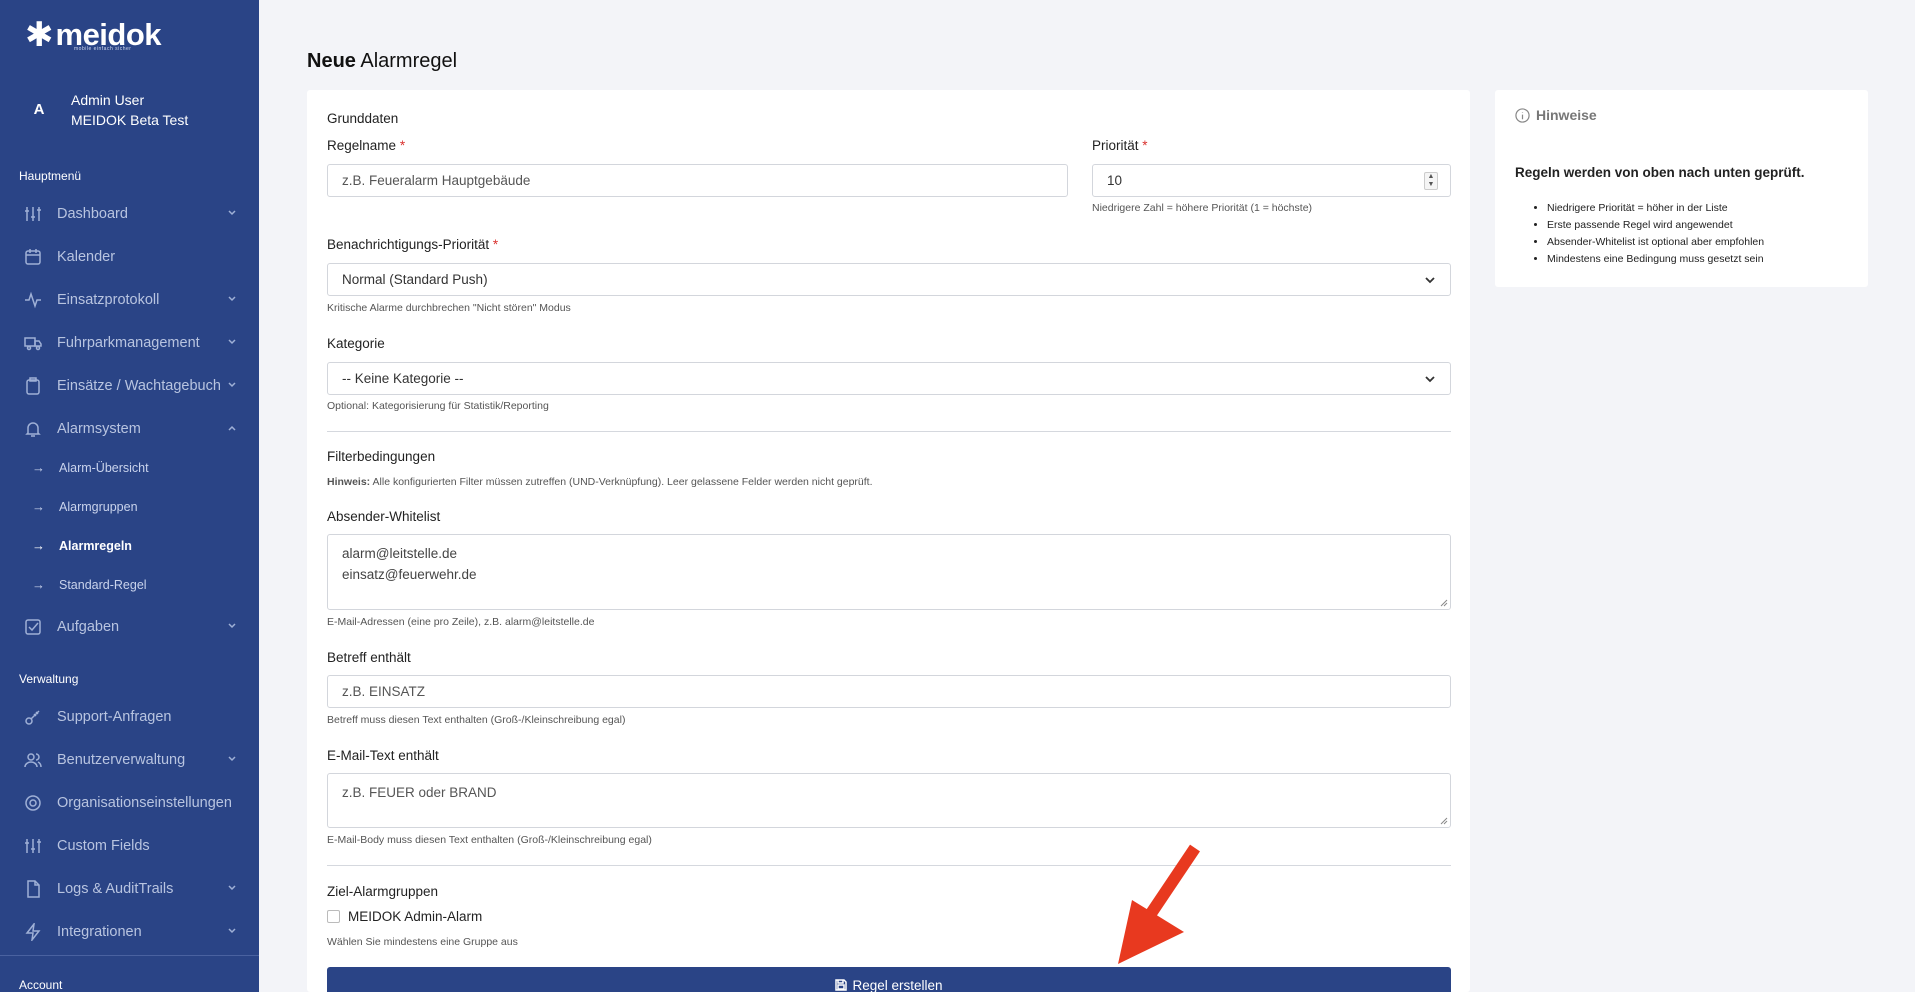 The width and height of the screenshot is (1915, 992). What do you see at coordinates (129, 545) in the screenshot?
I see `sidebar-subitem-alarmregeln: → Alarmregeln` at bounding box center [129, 545].